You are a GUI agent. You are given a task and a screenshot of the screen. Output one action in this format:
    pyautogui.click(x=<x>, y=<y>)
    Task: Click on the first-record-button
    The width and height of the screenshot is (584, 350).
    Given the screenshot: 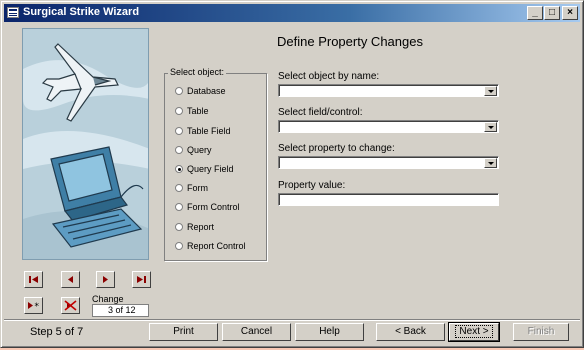 What is the action you would take?
    pyautogui.click(x=33, y=279)
    